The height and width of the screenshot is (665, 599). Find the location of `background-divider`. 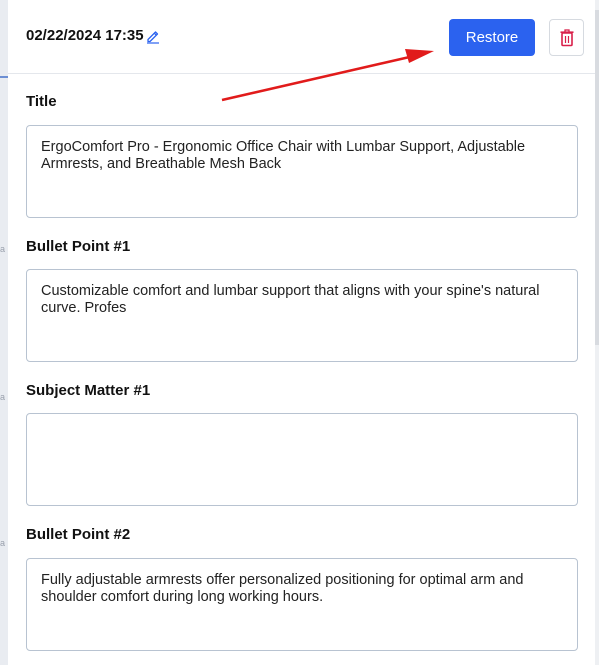

background-divider is located at coordinates (4, 77).